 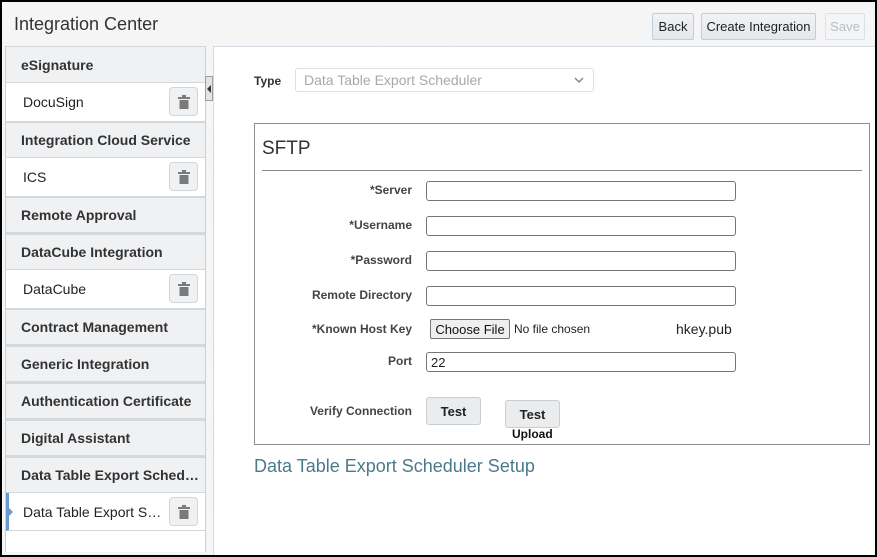 What do you see at coordinates (845, 26) in the screenshot?
I see `save-button: Save` at bounding box center [845, 26].